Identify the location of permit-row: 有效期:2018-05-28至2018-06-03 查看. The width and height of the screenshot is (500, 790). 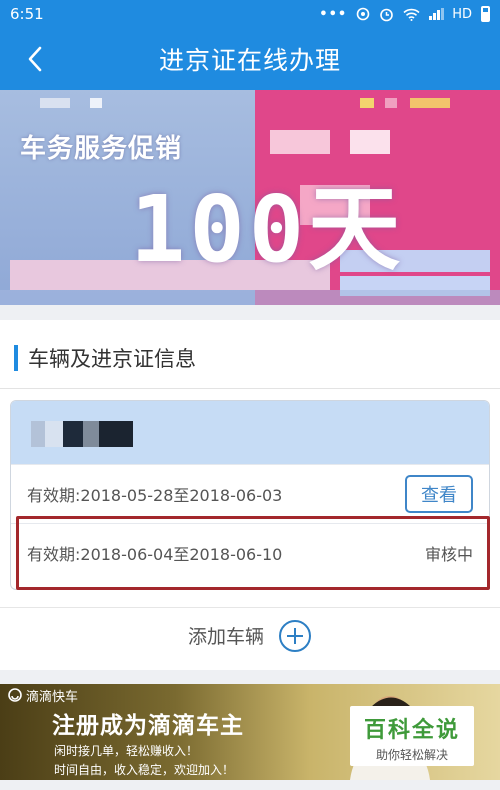
(250, 493).